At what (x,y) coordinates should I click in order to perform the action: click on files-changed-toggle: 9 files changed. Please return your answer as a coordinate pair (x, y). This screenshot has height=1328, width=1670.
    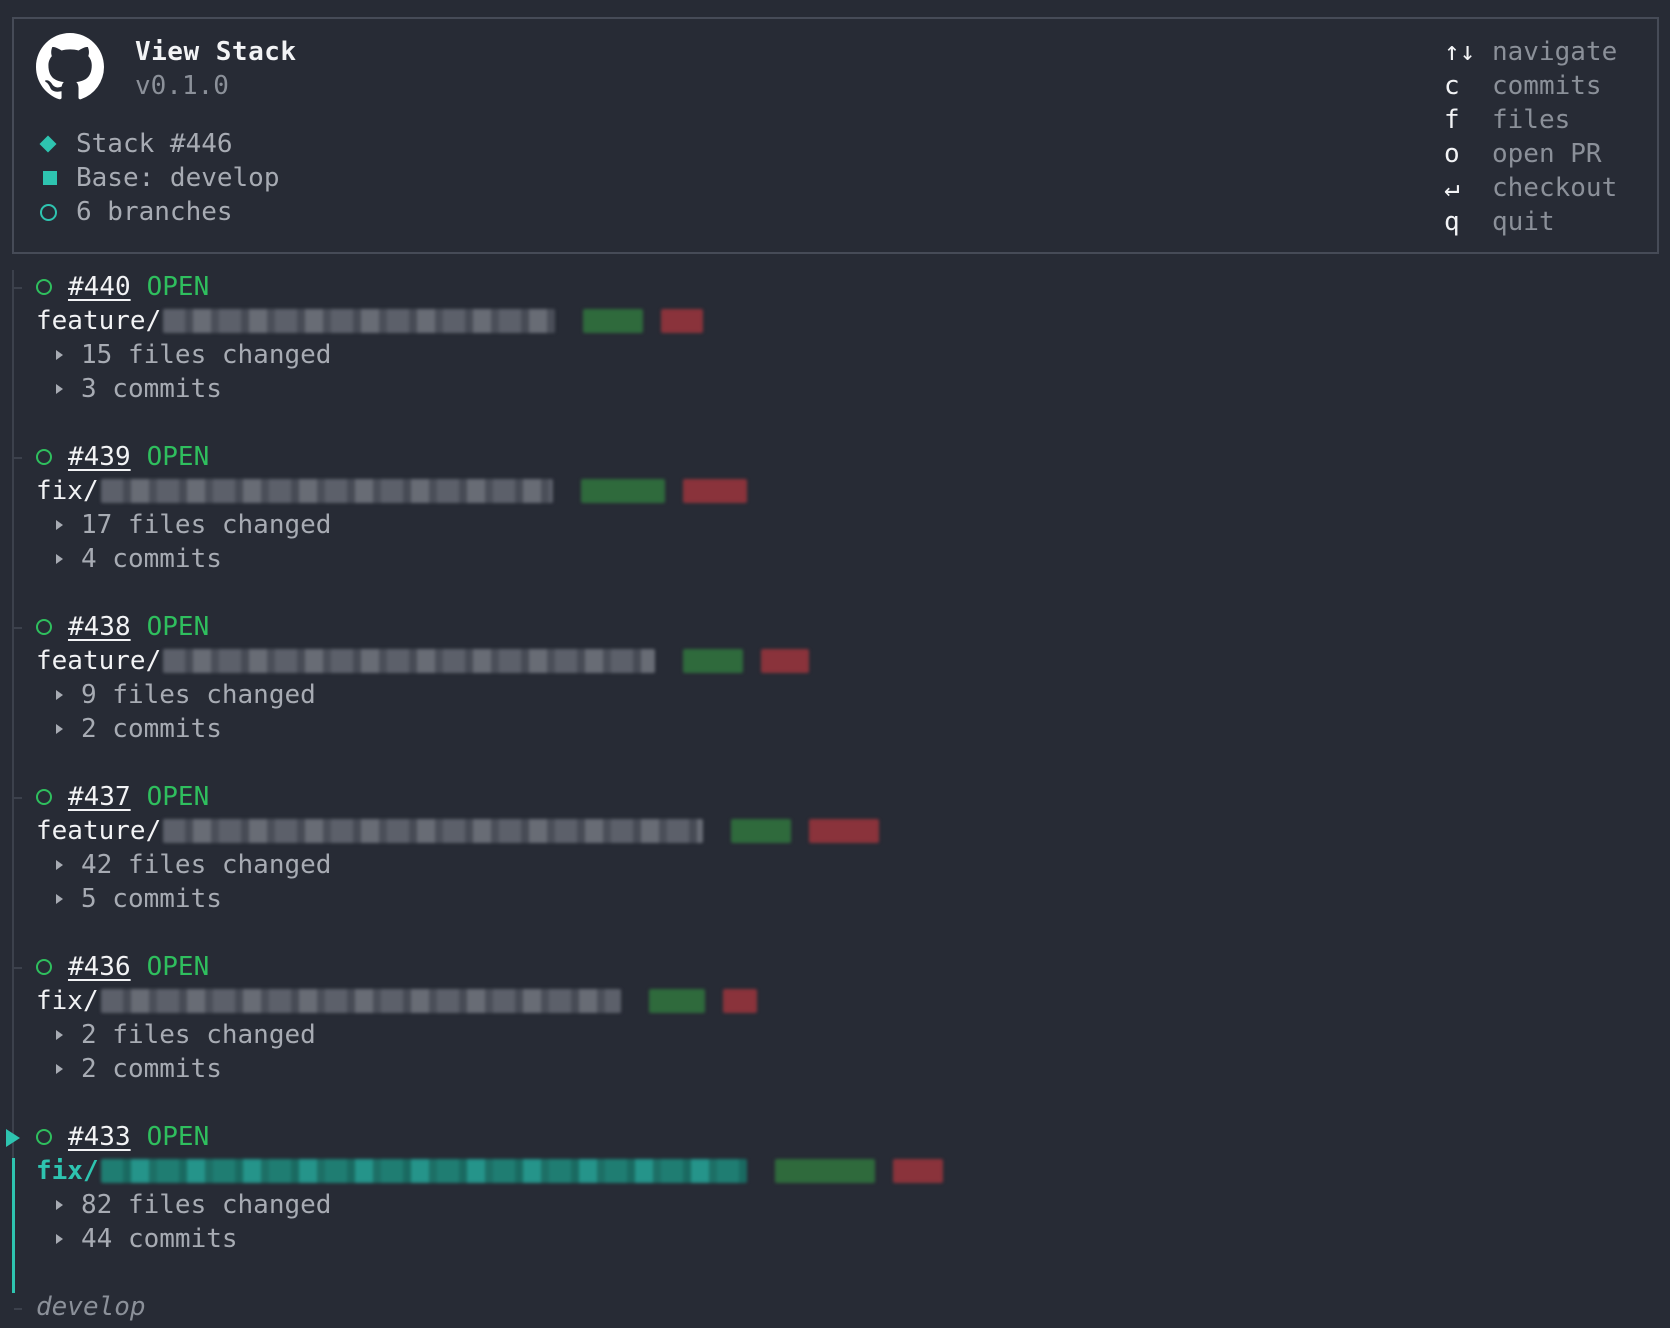
    Looking at the image, I should click on (186, 695).